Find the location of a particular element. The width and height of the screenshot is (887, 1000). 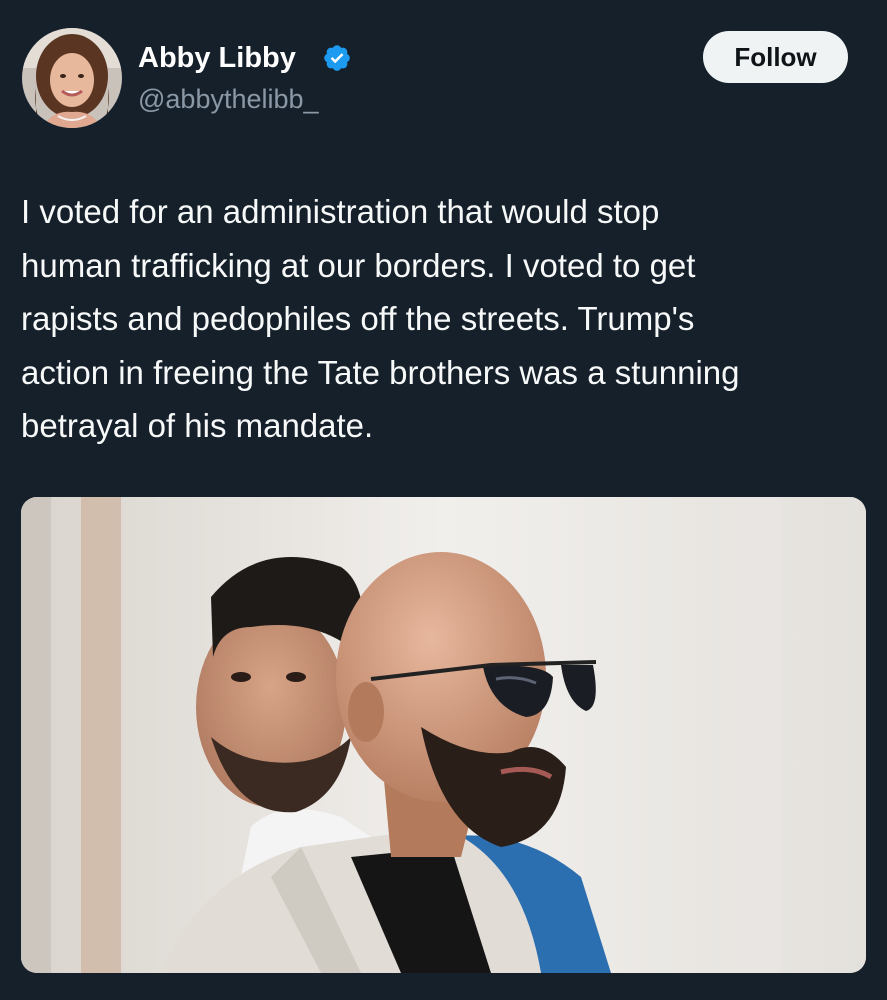

avatar-photo-icon is located at coordinates (72, 78).